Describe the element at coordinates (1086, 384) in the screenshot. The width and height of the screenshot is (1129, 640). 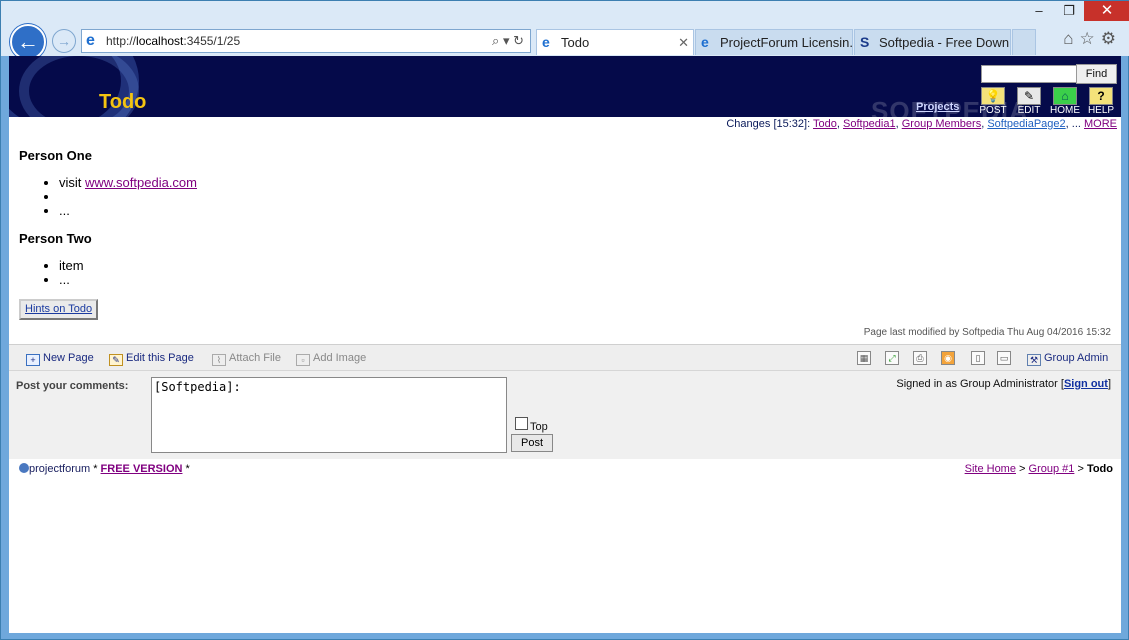
I see `sign-out-link: Sign out` at that location.